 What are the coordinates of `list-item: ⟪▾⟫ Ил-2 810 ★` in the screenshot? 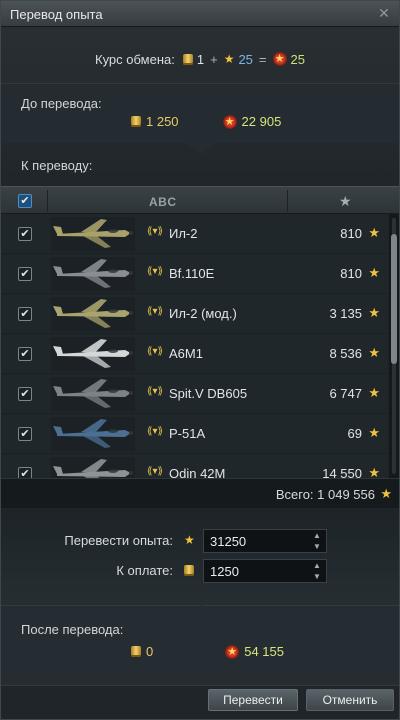 It's located at (194, 234).